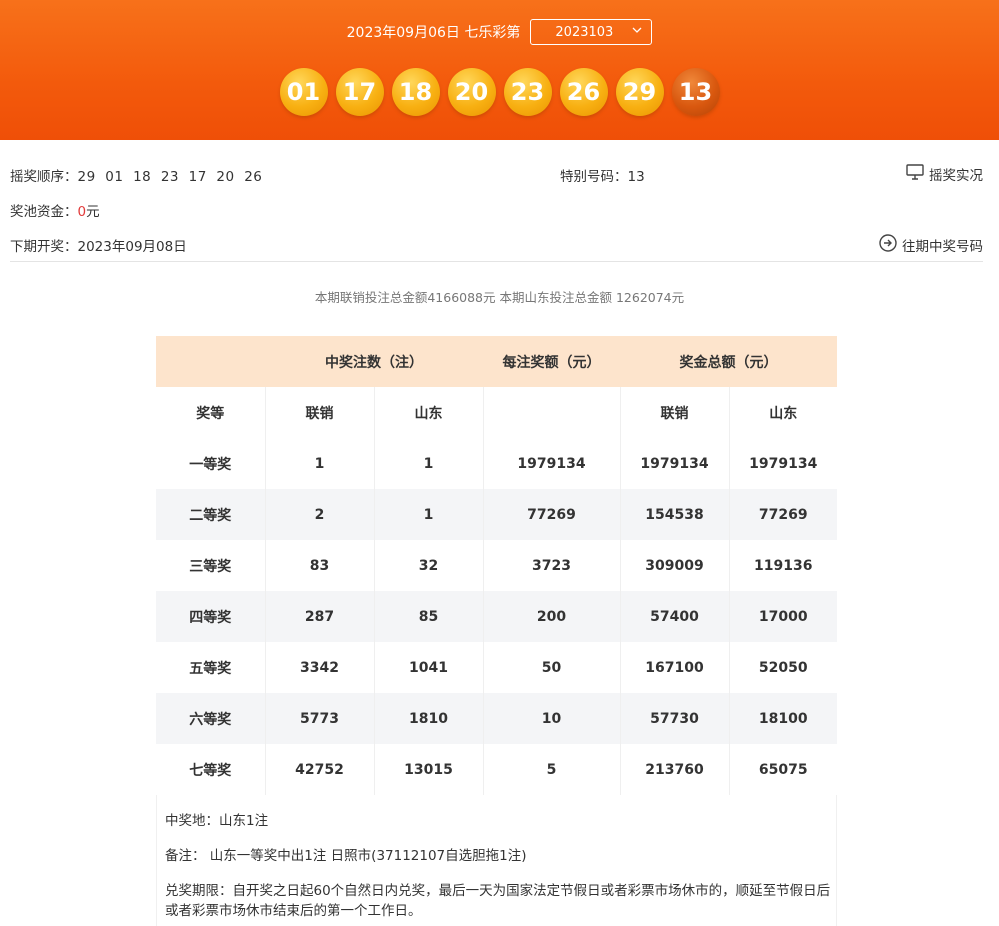  What do you see at coordinates (888, 245) in the screenshot?
I see `arrow-circle-icon` at bounding box center [888, 245].